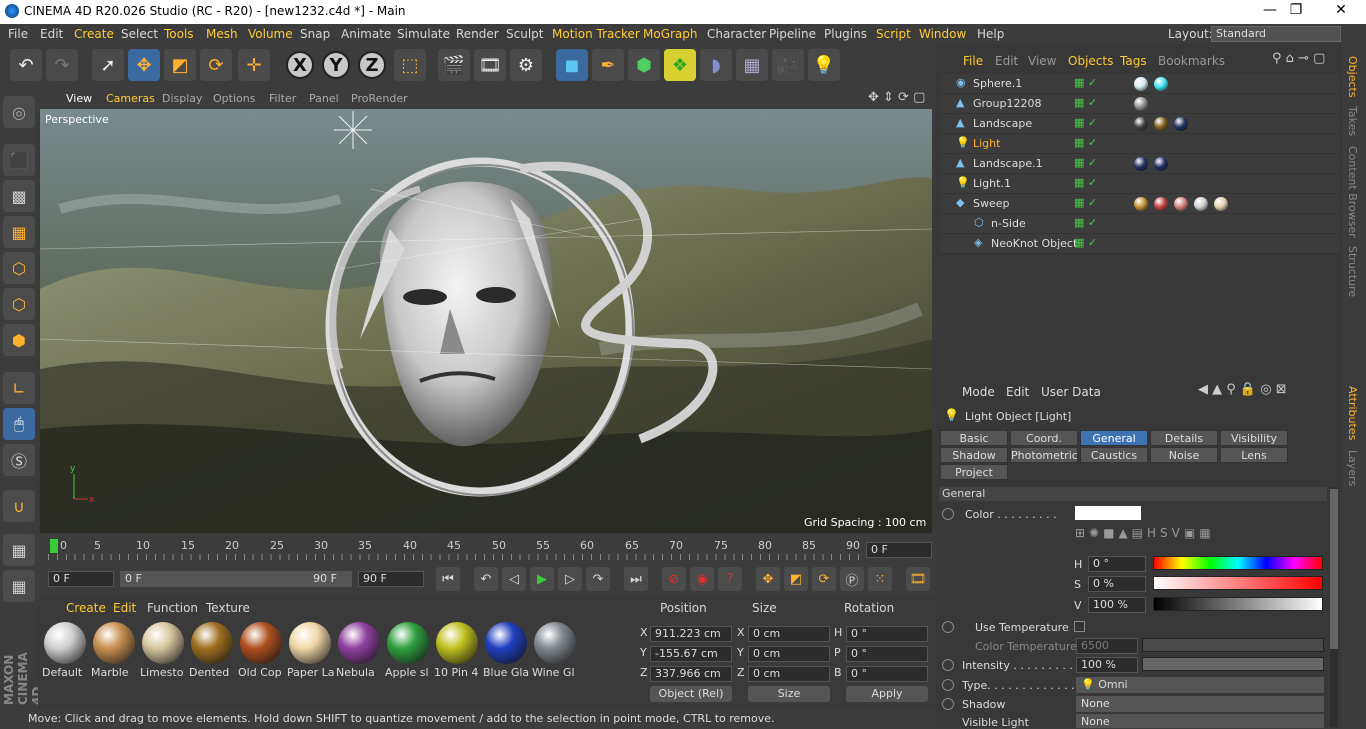  What do you see at coordinates (1352, 192) in the screenshot?
I see `side-tab-content-browser: Content Browser` at bounding box center [1352, 192].